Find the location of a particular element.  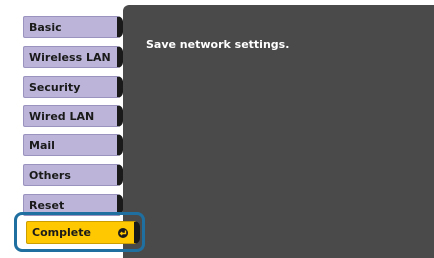

menu-item-wireless-lan: Wireless LAN is located at coordinates (73, 57).